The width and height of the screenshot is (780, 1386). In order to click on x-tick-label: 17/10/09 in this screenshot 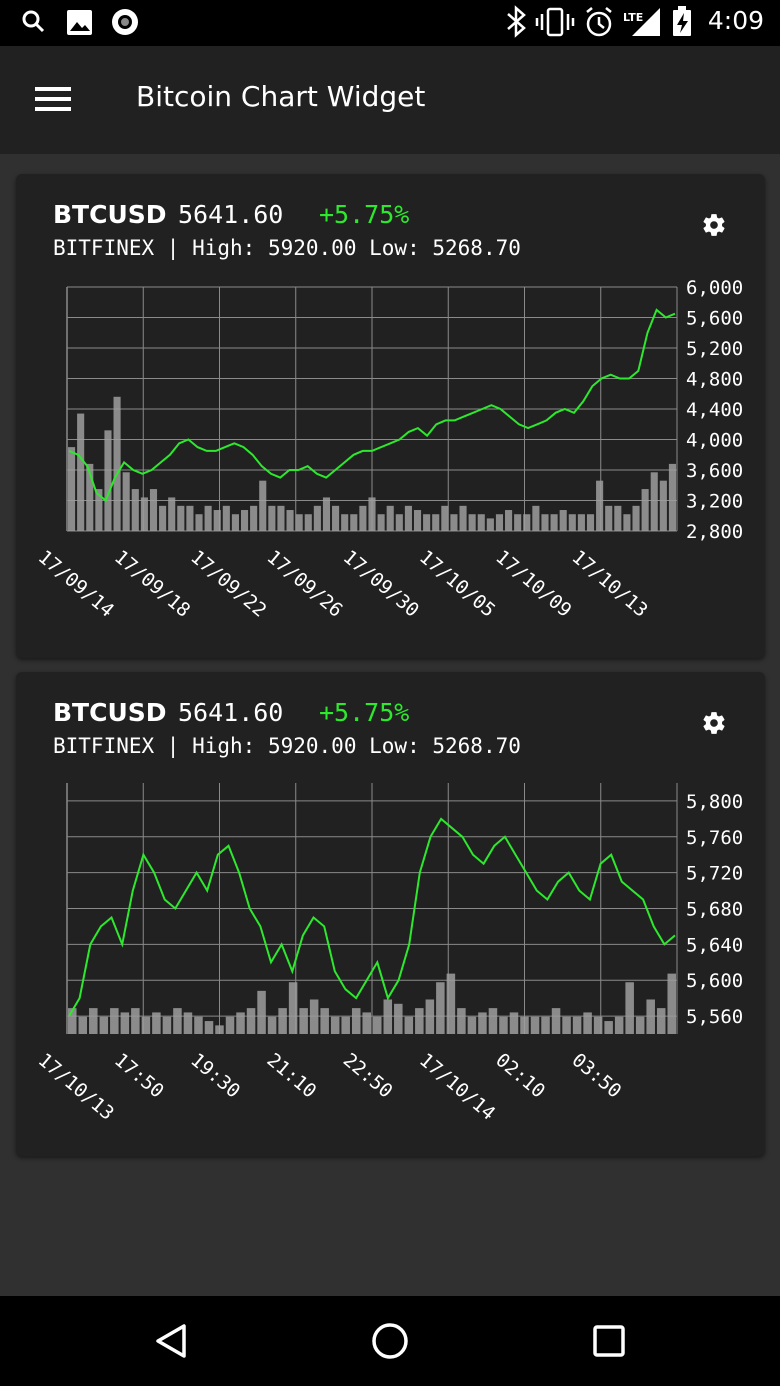, I will do `click(533, 584)`.